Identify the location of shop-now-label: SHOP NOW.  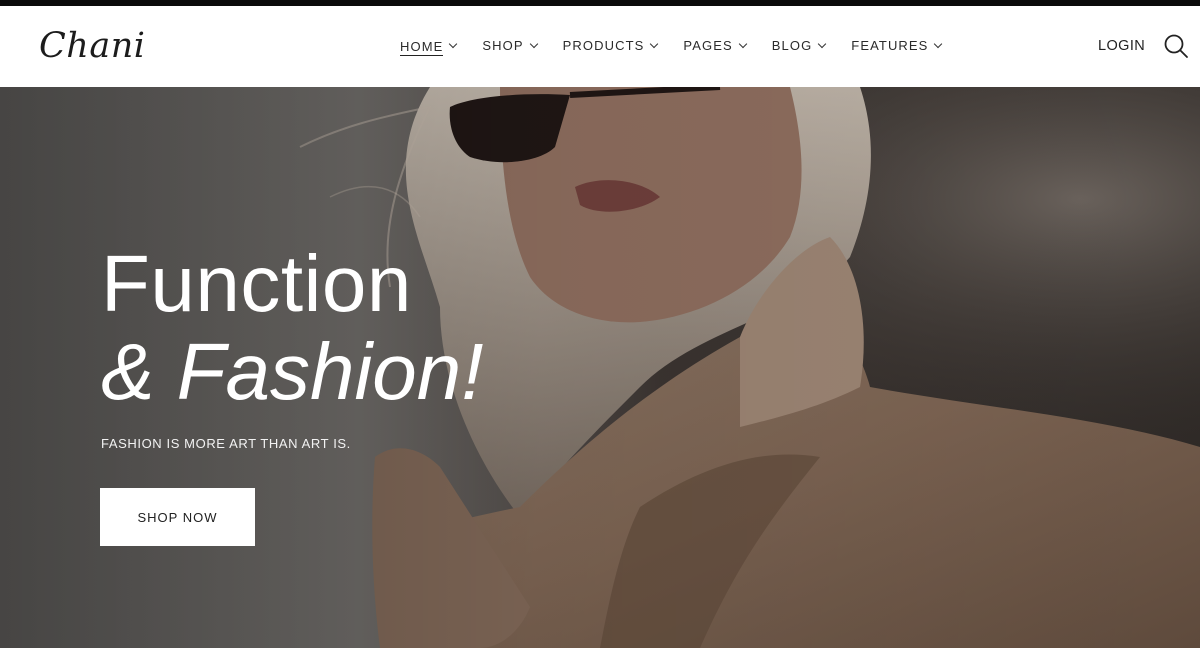
(177, 517).